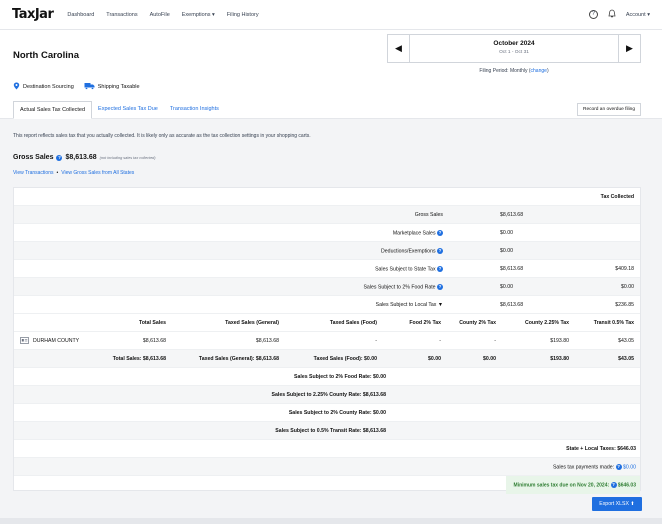 The image size is (662, 524). Describe the element at coordinates (627, 287) in the screenshot. I see `summary-tax: $0.00` at that location.